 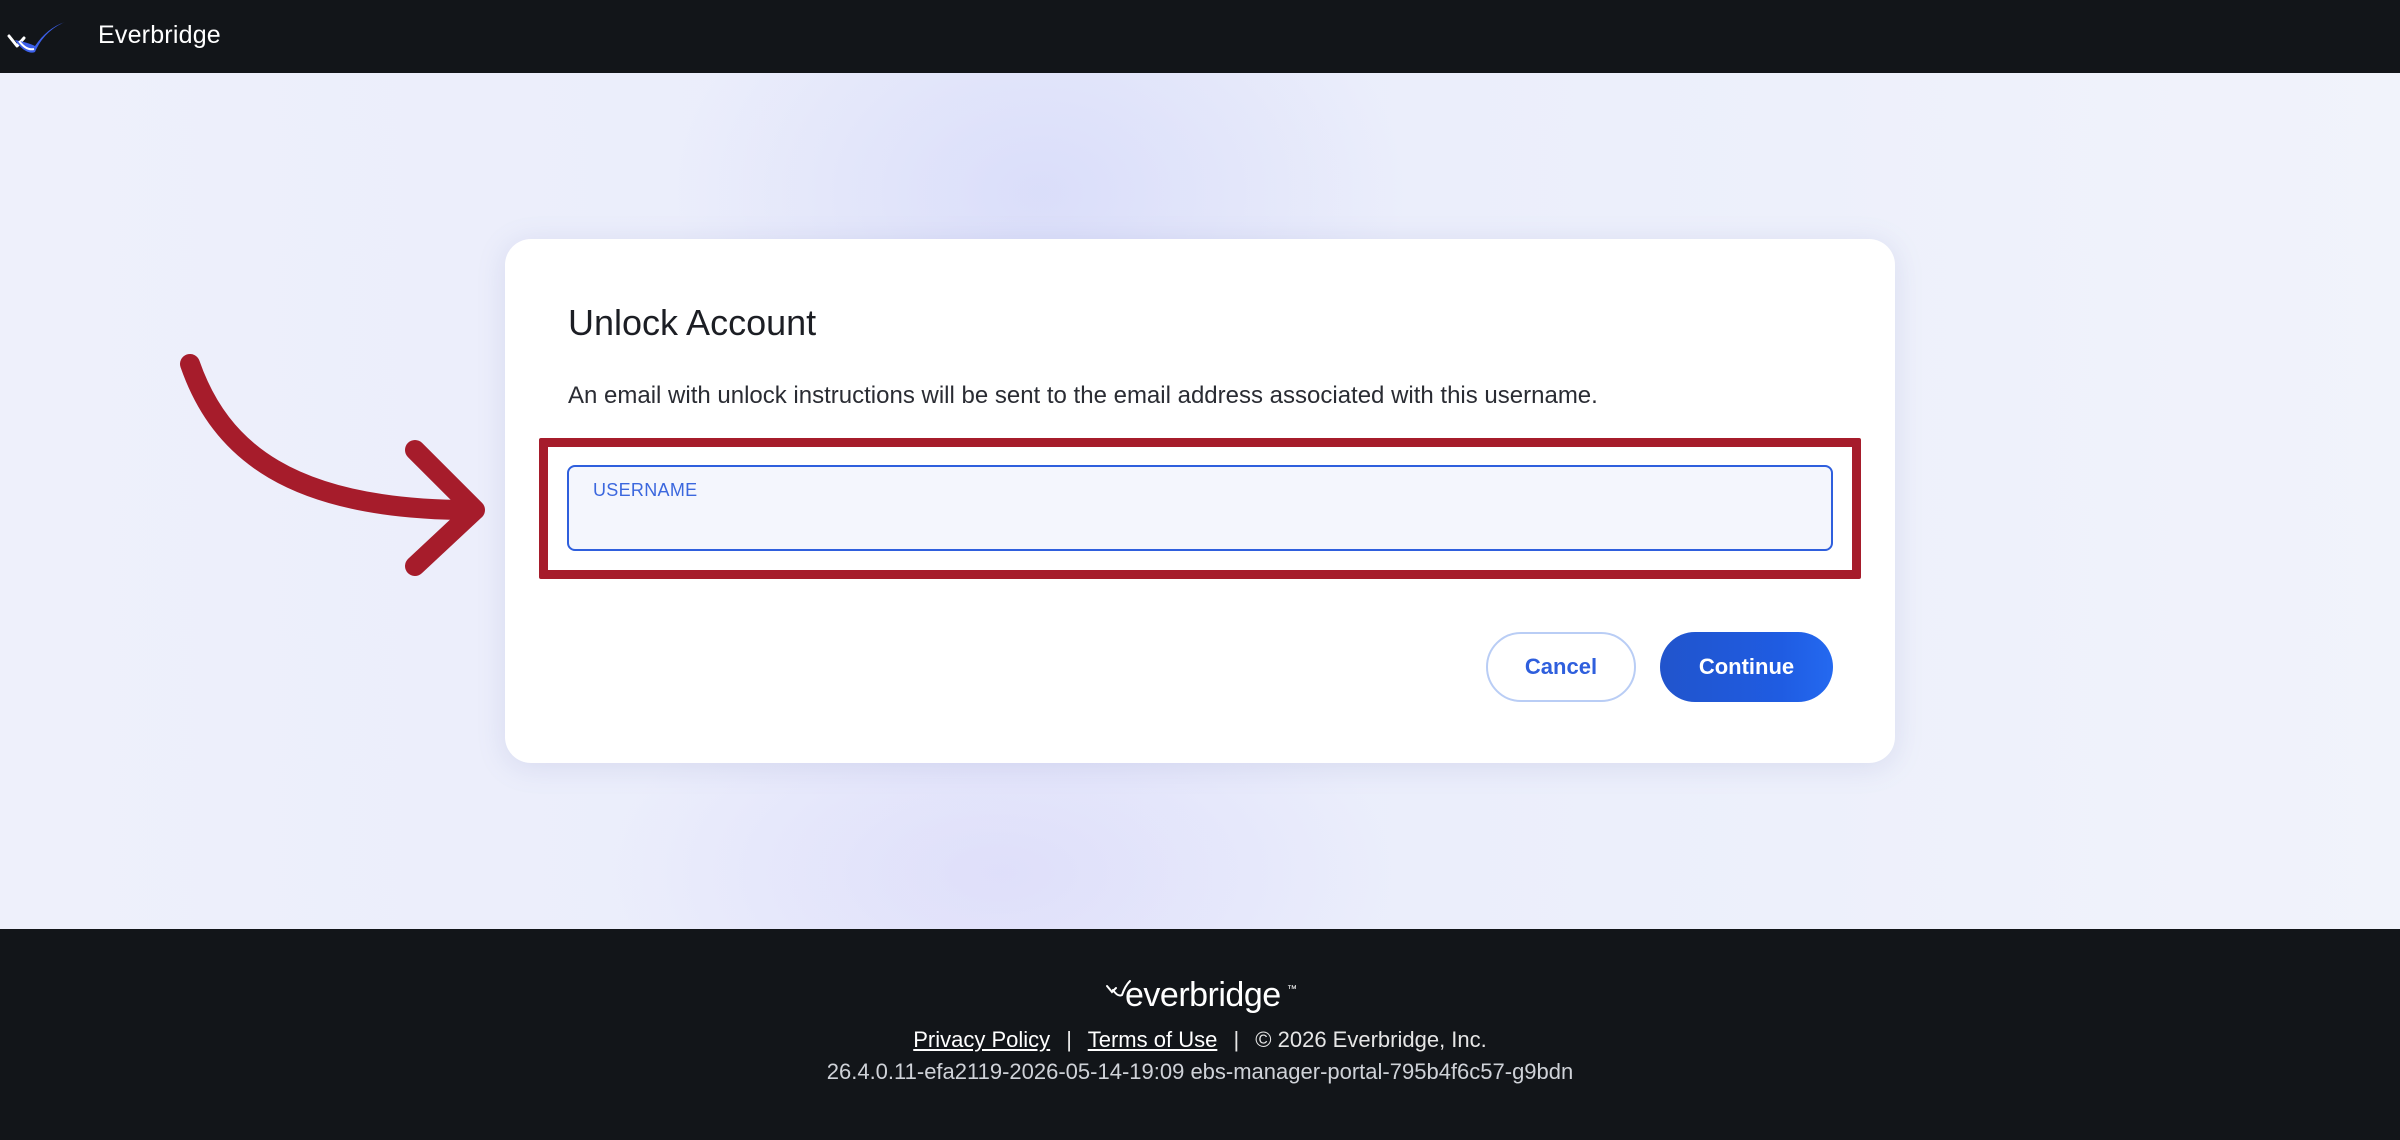 What do you see at coordinates (1561, 667) in the screenshot?
I see `cancel-button: Cancel` at bounding box center [1561, 667].